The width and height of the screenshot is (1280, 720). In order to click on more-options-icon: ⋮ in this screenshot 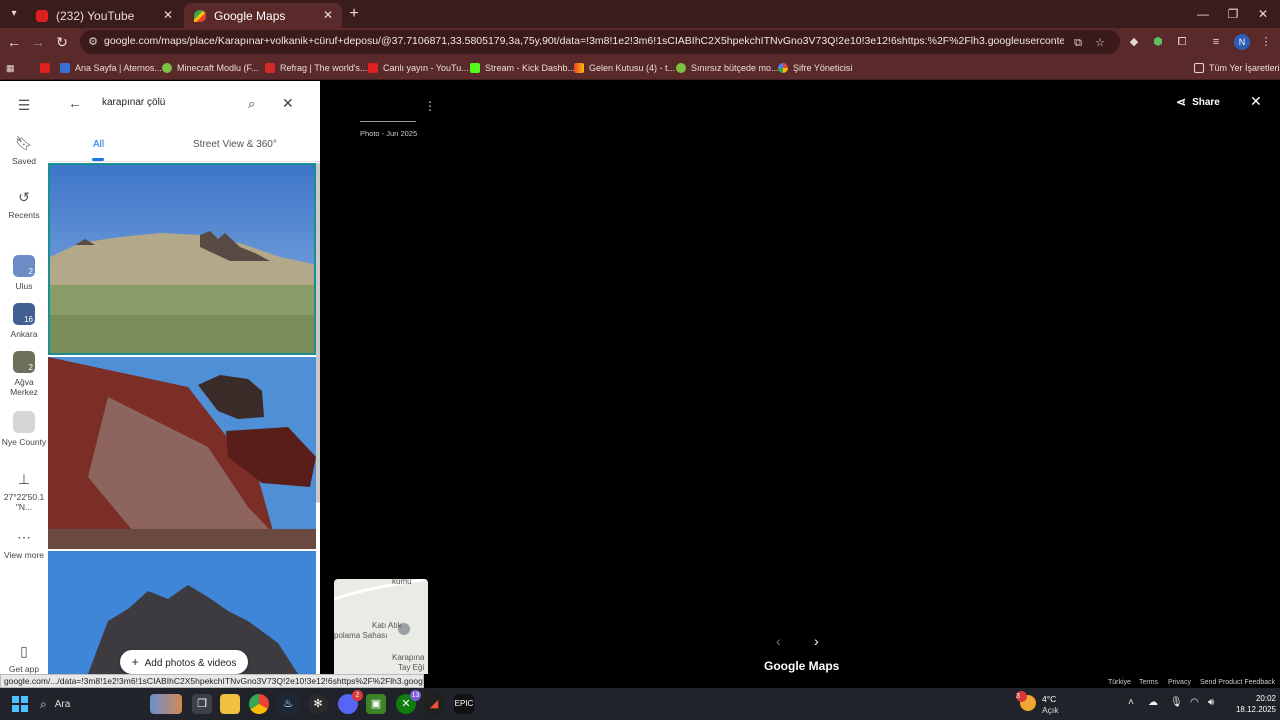, I will do `click(430, 106)`.